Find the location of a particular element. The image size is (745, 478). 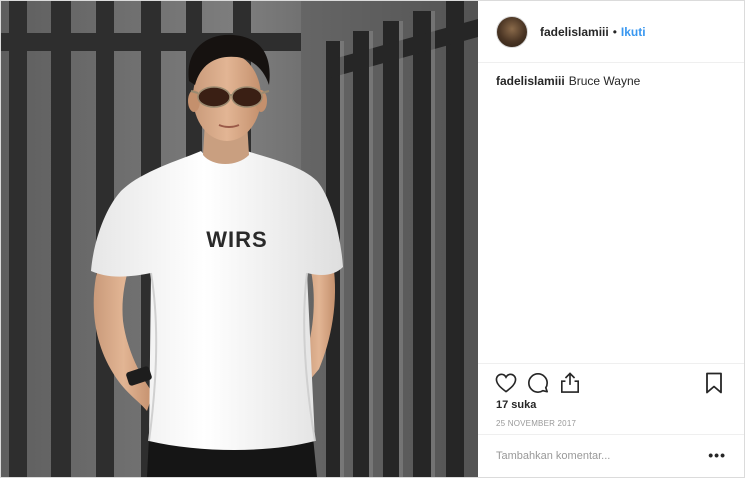

comment-section: ••• is located at coordinates (611, 455).